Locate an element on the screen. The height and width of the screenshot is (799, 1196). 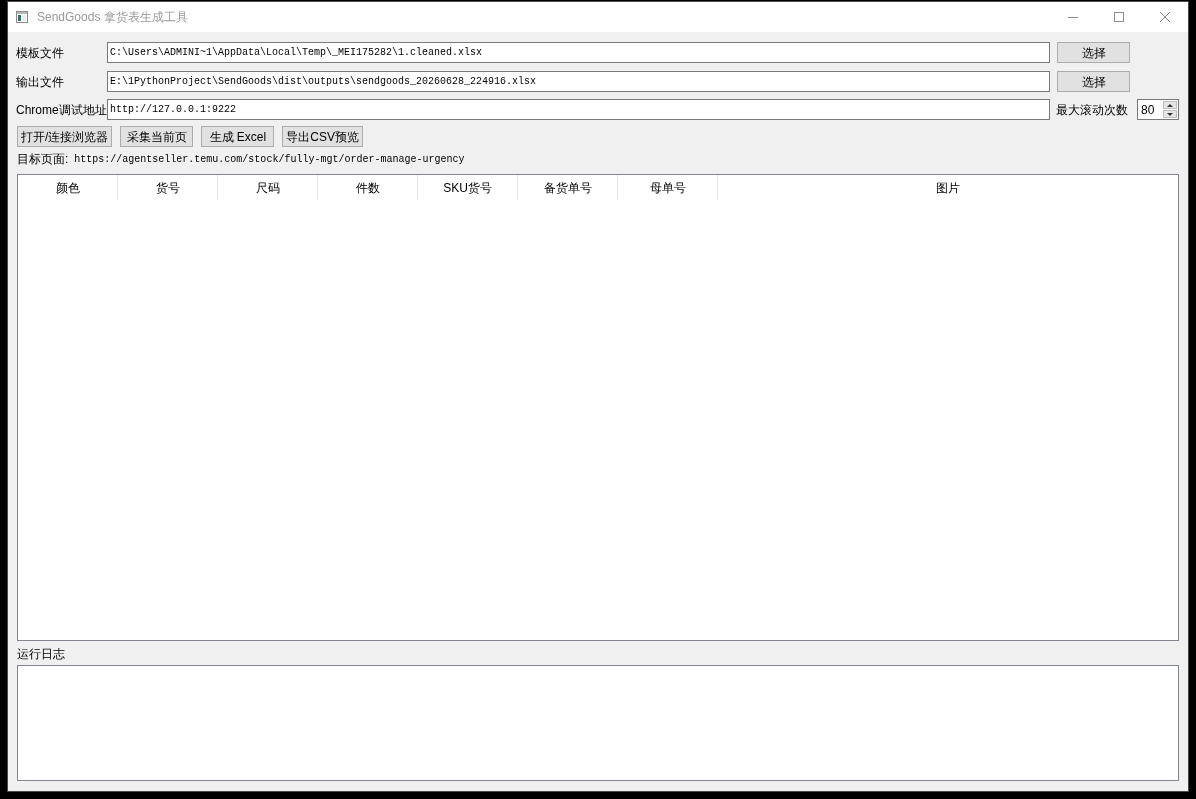
app-window-icon is located at coordinates (22, 17).